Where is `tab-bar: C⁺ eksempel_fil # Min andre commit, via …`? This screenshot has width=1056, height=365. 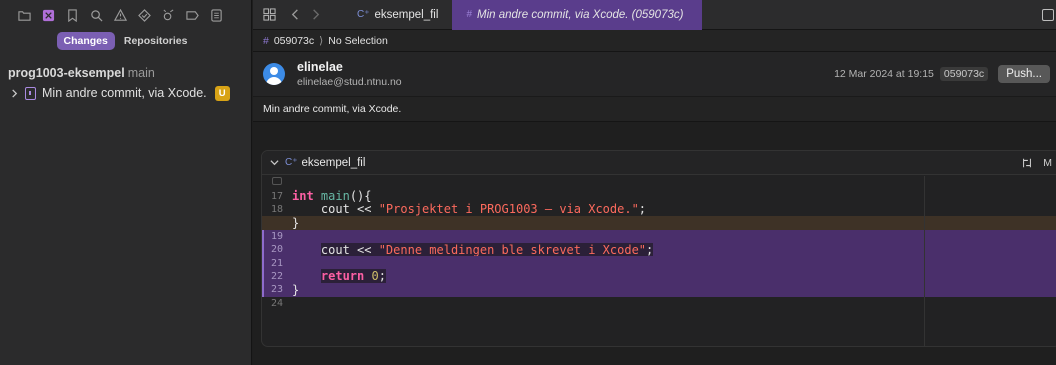
tab-bar: C⁺ eksempel_fil # Min andre commit, via … is located at coordinates (654, 15).